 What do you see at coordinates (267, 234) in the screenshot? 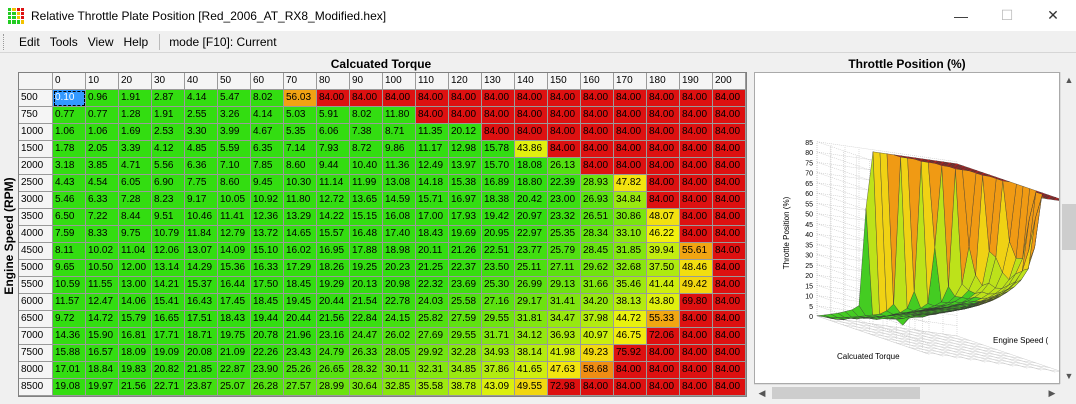
I see `table-cell: 13.72` at bounding box center [267, 234].